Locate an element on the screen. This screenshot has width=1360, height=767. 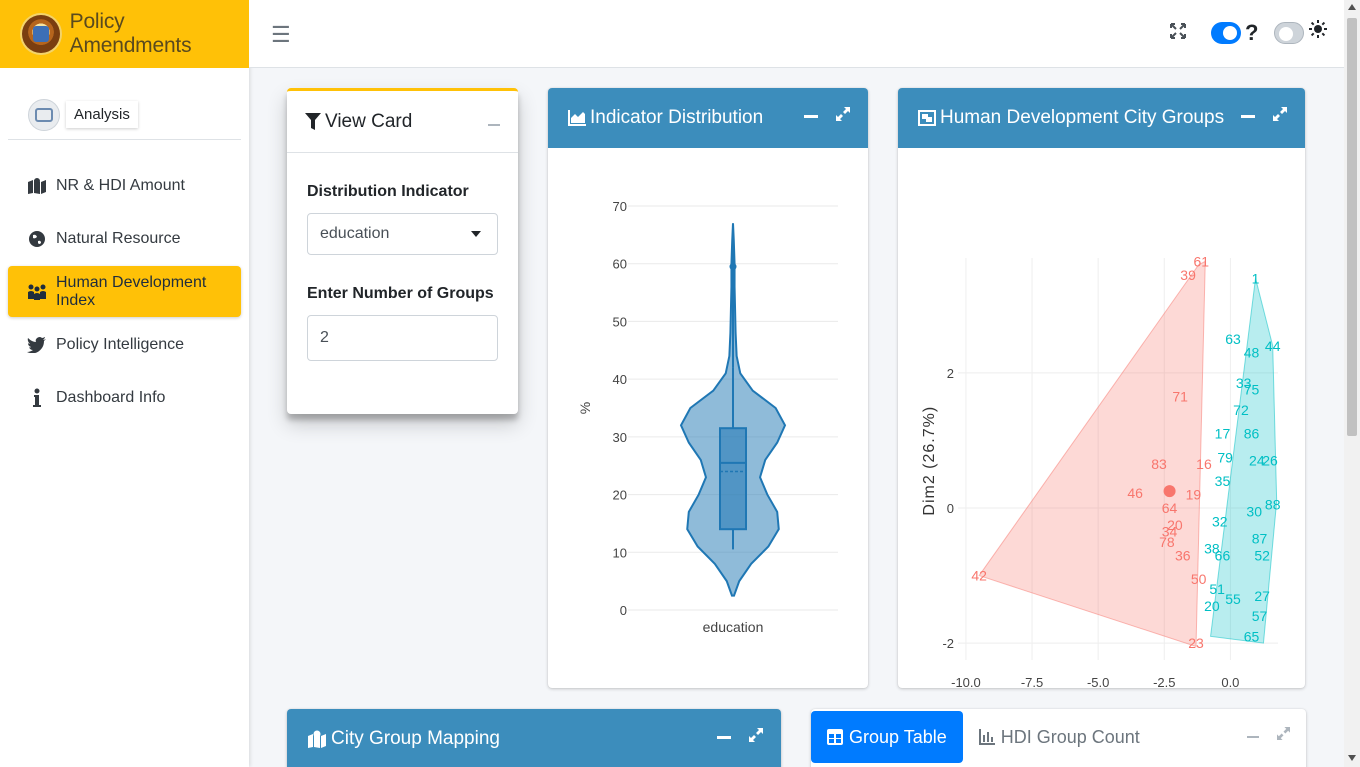
y-axis-label: % is located at coordinates (585, 408).